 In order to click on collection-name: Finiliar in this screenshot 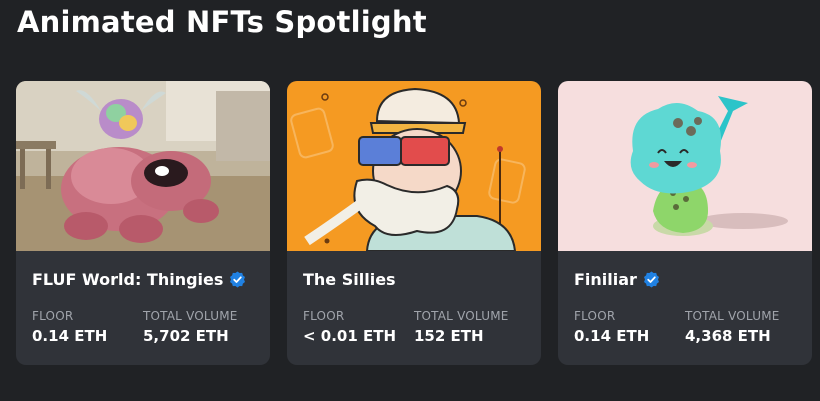, I will do `click(685, 279)`.